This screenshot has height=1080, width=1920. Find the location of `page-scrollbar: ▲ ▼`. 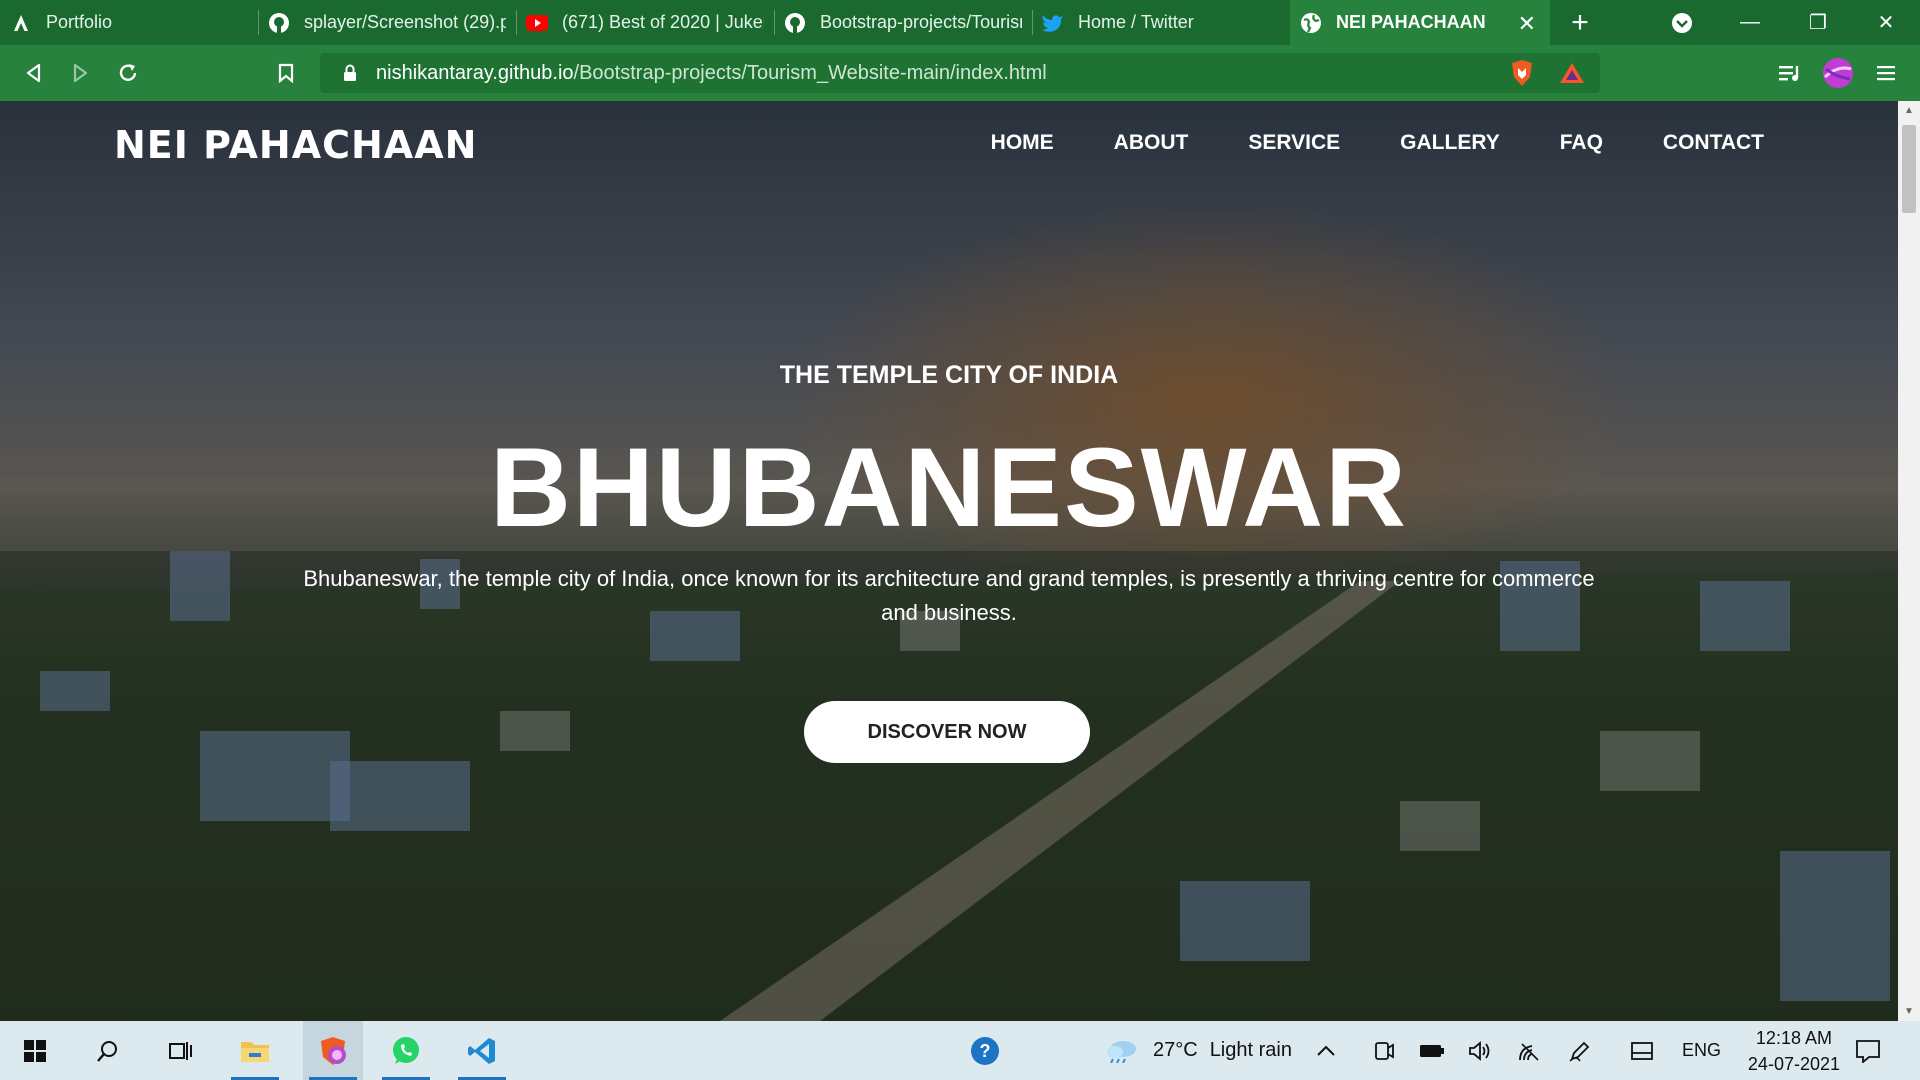

page-scrollbar: ▲ ▼ is located at coordinates (1909, 561).